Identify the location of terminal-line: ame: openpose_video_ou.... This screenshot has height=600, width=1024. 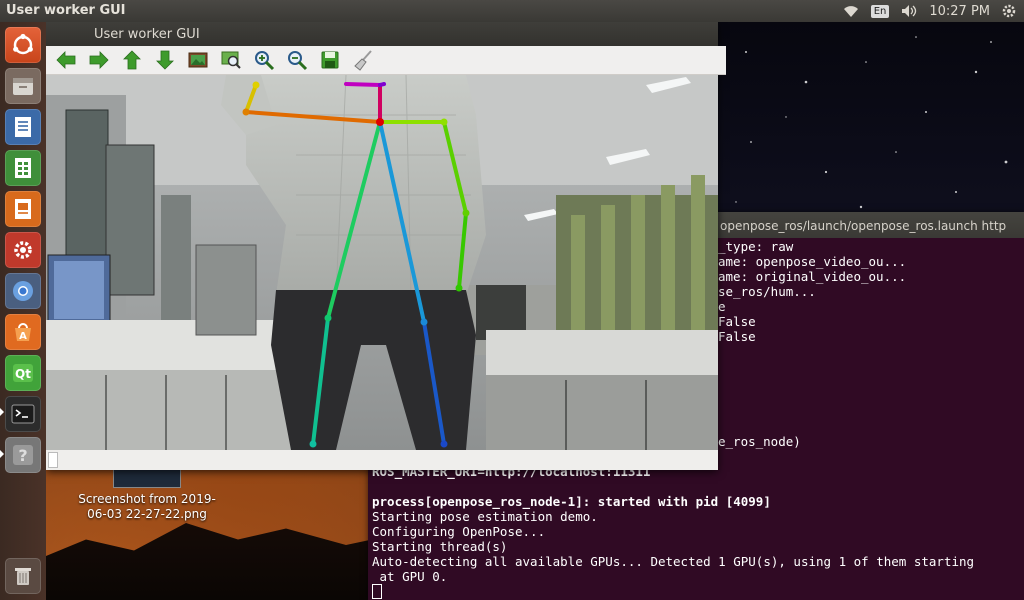
(812, 261).